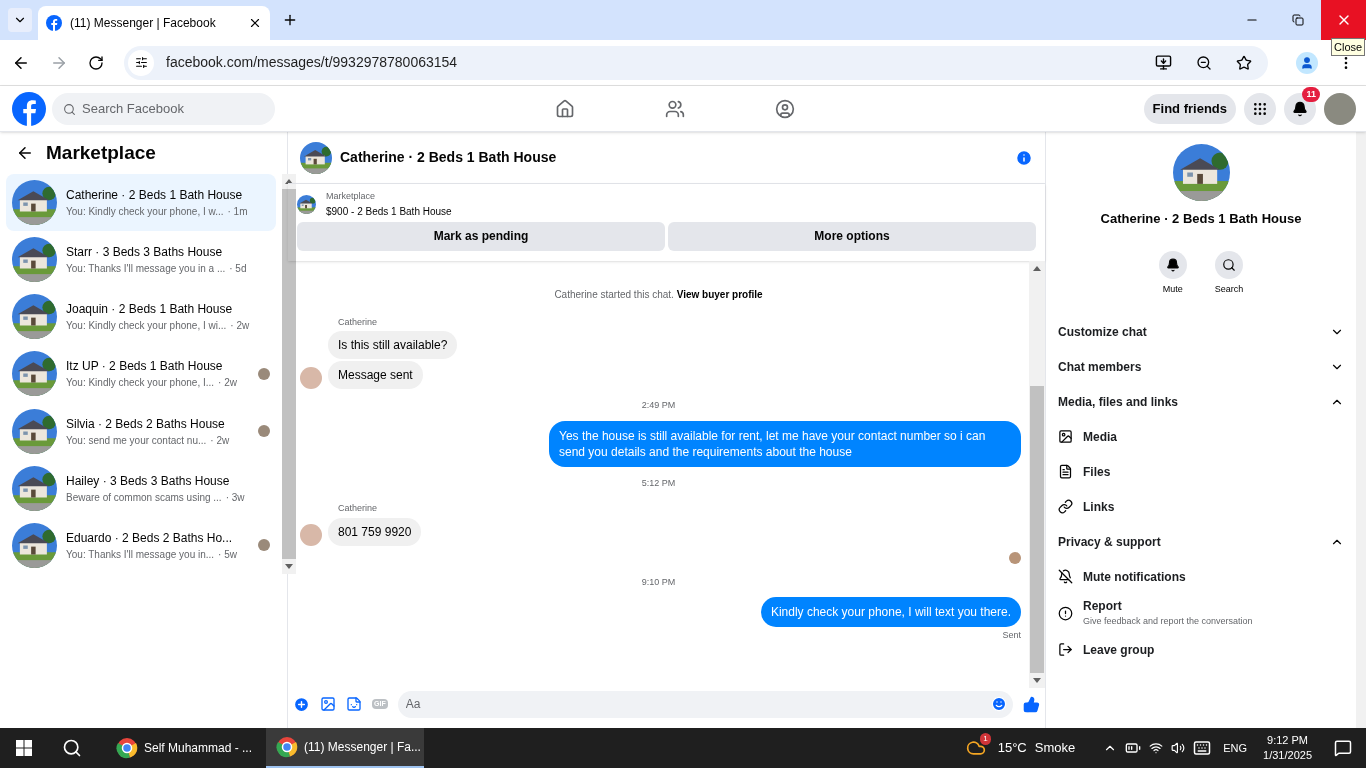 Image resolution: width=1366 pixels, height=768 pixels. Describe the element at coordinates (1244, 62) in the screenshot. I see `bookmark-icon` at that location.